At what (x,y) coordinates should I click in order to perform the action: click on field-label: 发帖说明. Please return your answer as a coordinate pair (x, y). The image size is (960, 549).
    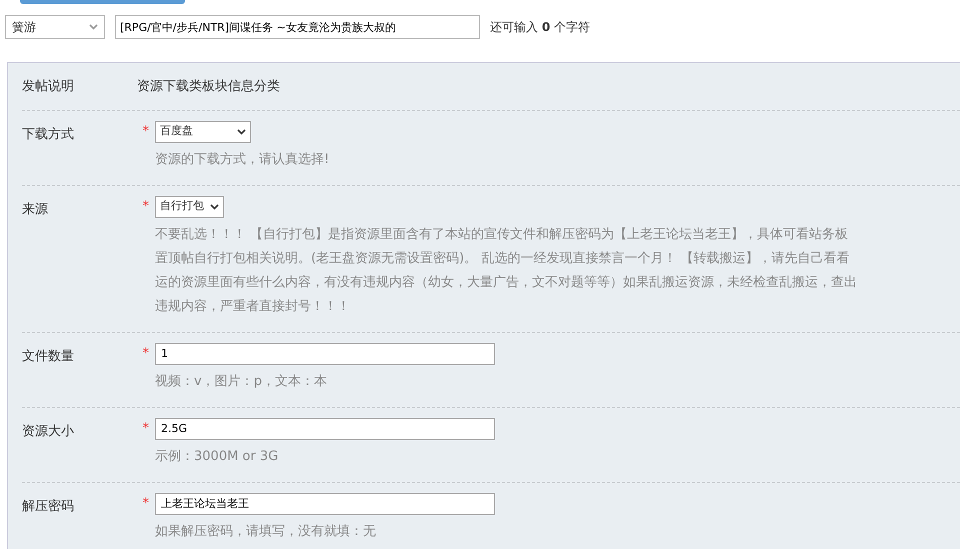
    Looking at the image, I should click on (48, 87).